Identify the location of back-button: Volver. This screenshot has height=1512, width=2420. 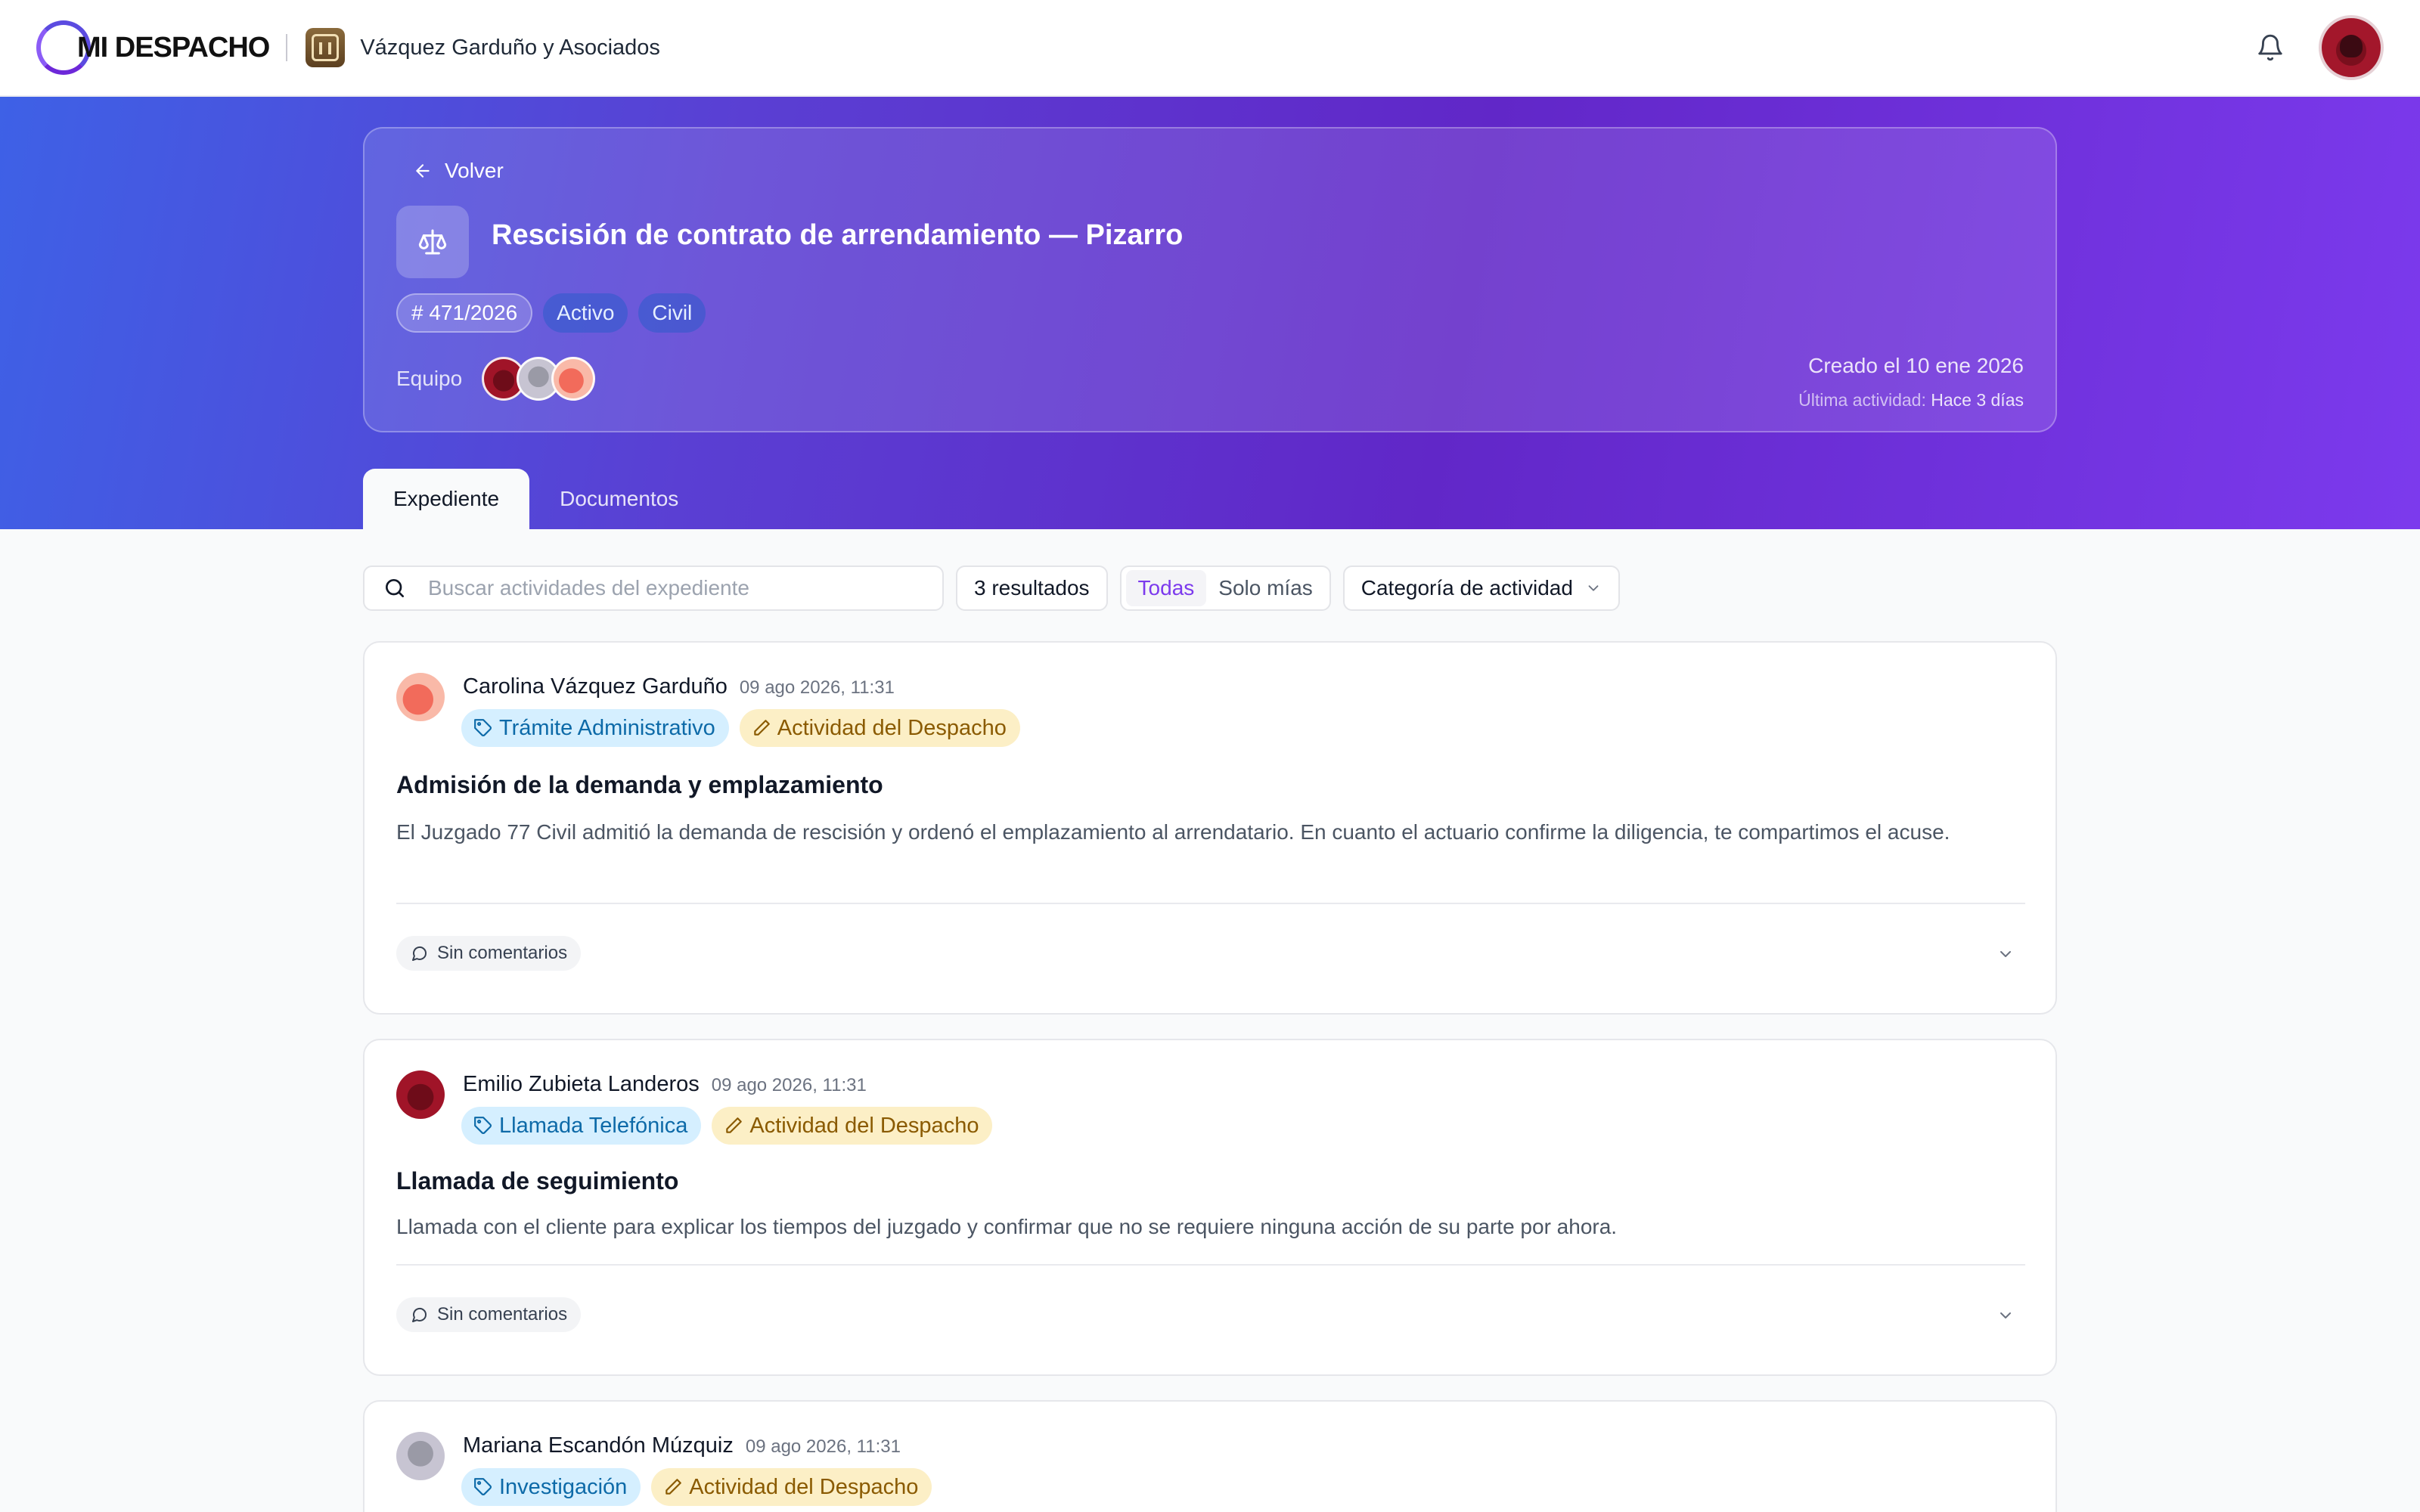
(458, 171).